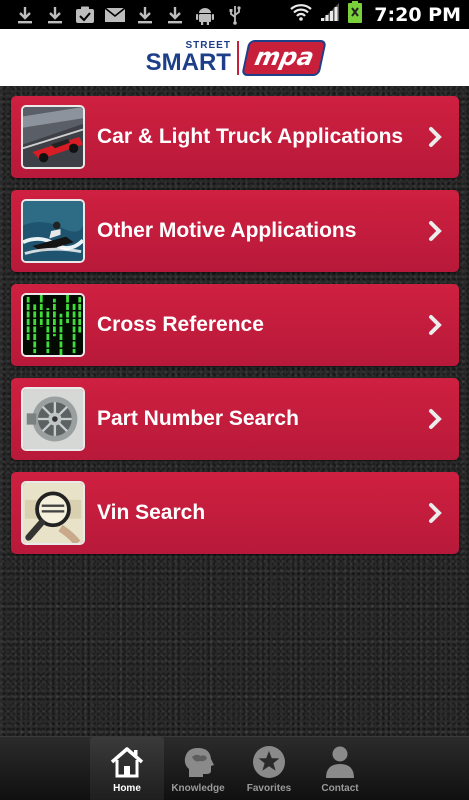 The image size is (469, 800). I want to click on tab-contact: Contact, so click(340, 768).